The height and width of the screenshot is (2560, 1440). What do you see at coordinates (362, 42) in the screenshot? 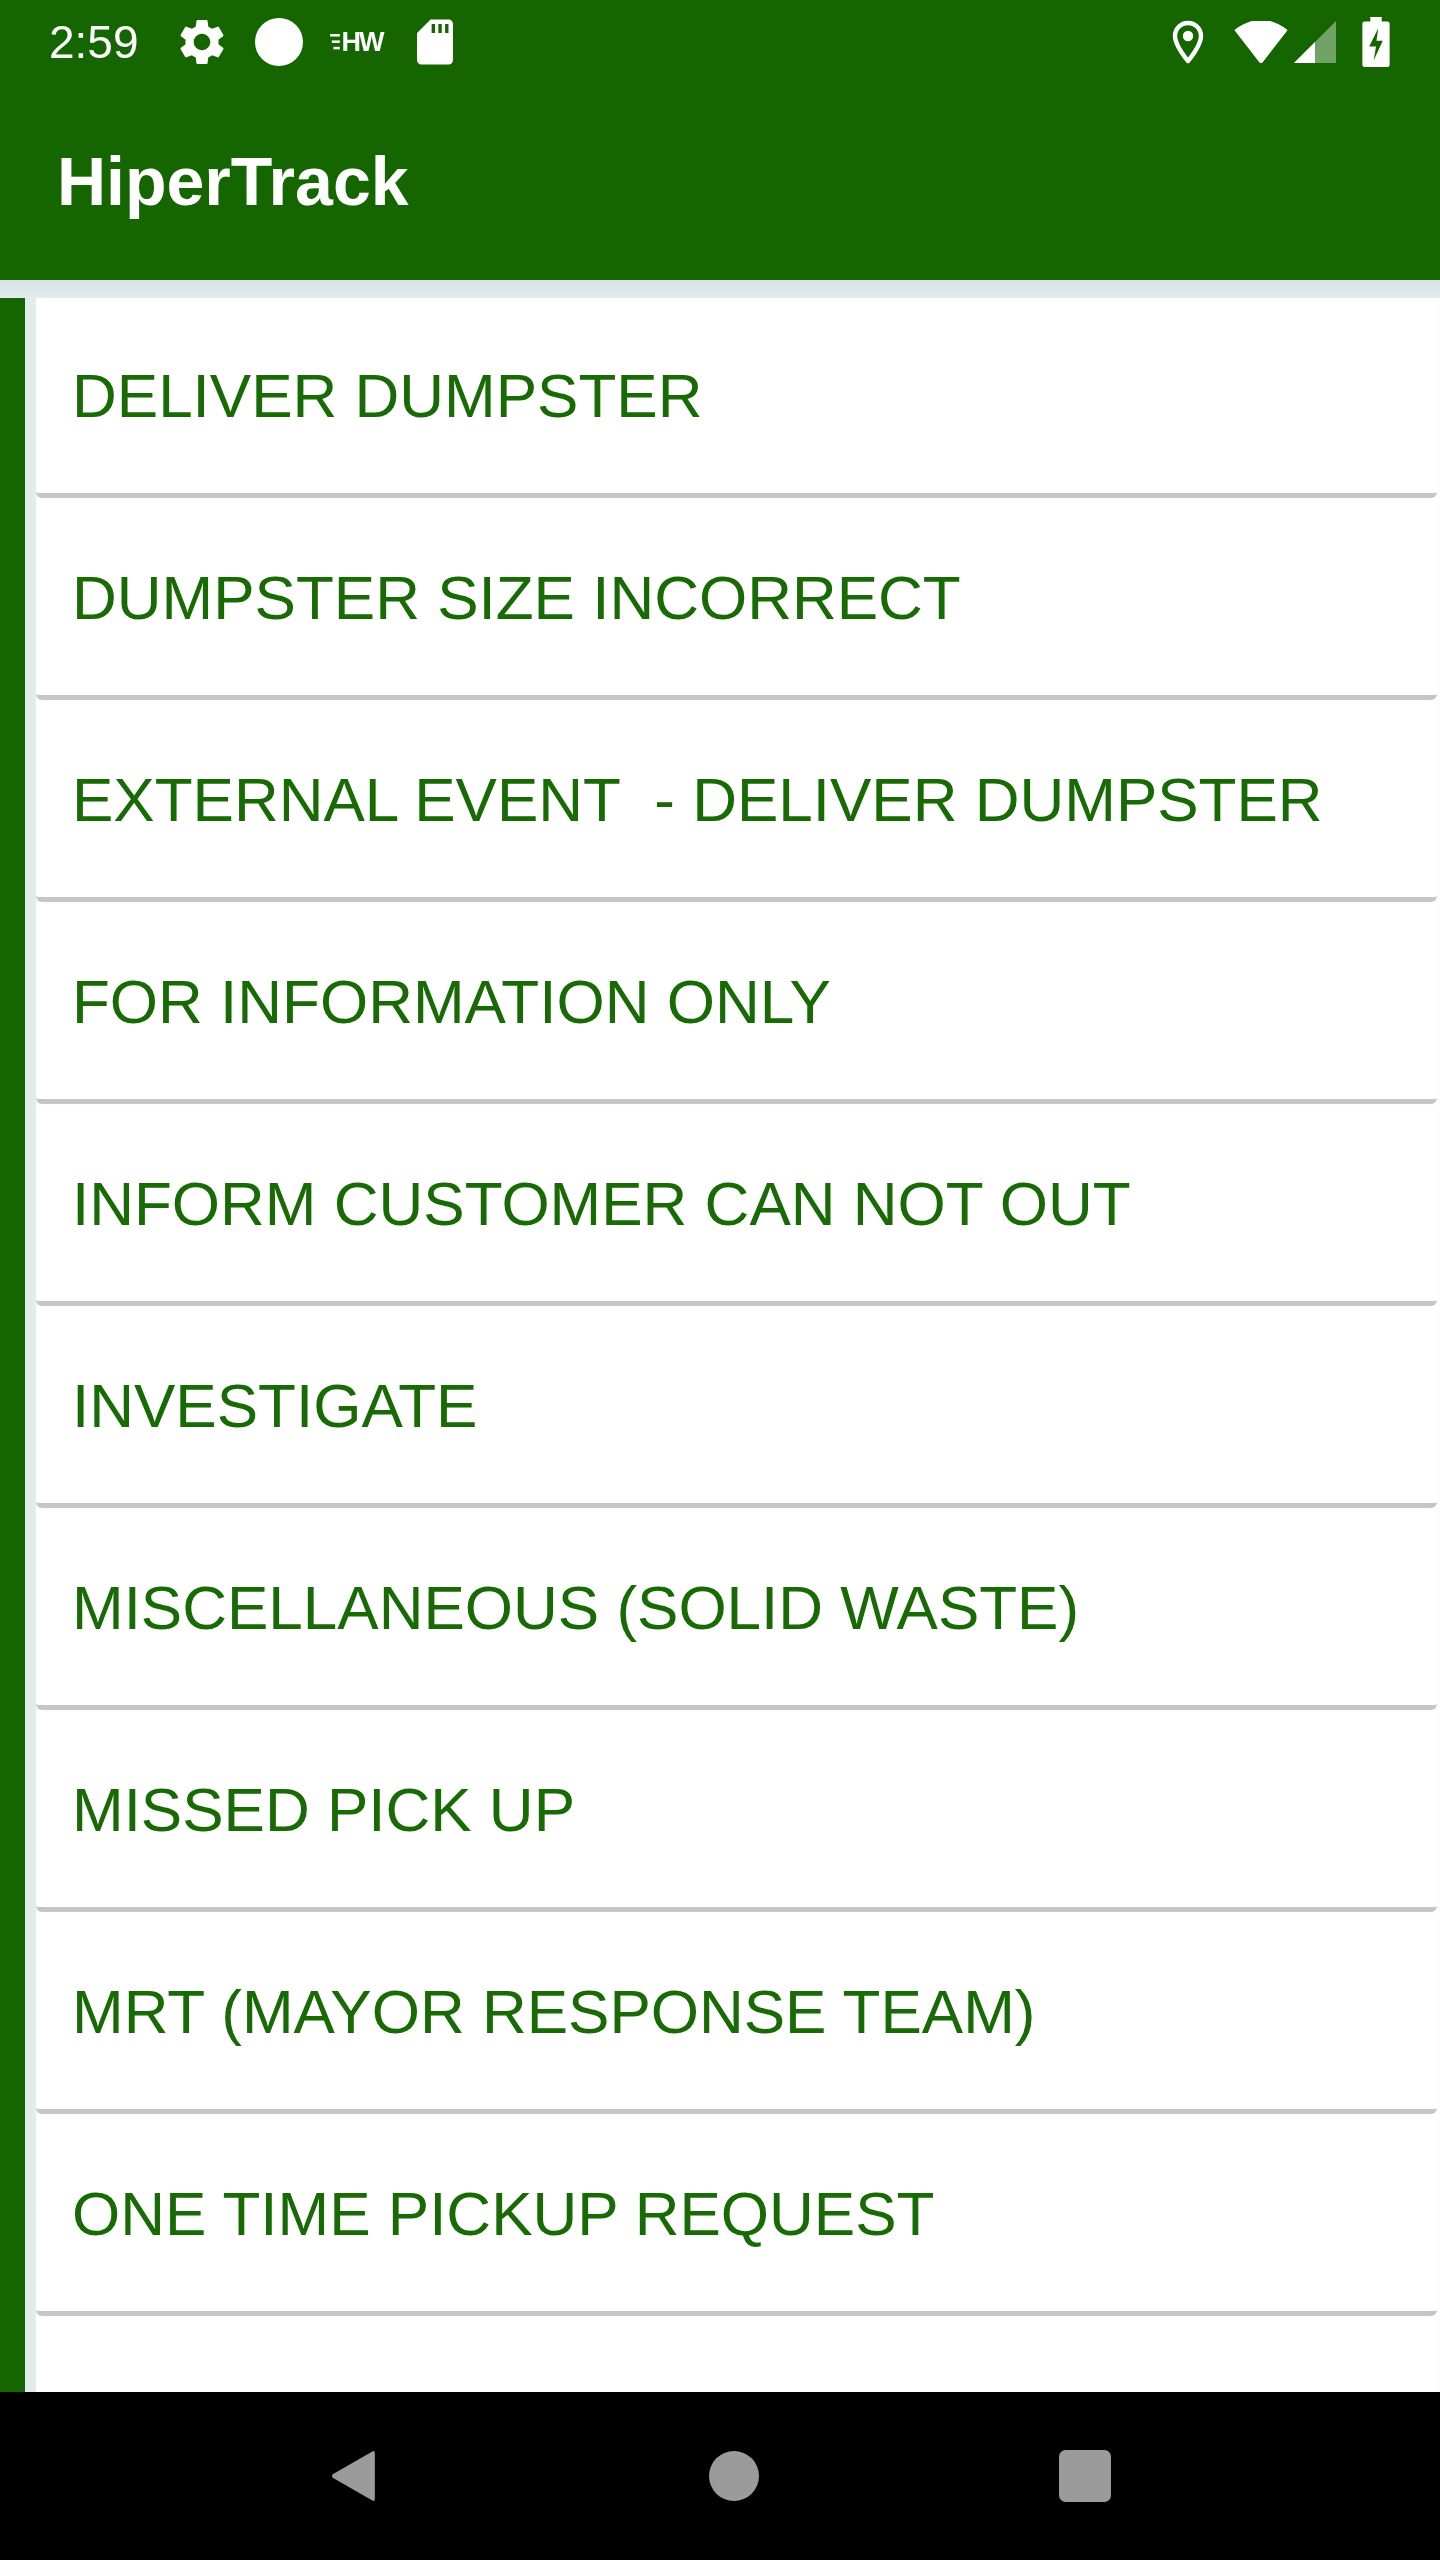
I see `notification-logo-text: HW` at bounding box center [362, 42].